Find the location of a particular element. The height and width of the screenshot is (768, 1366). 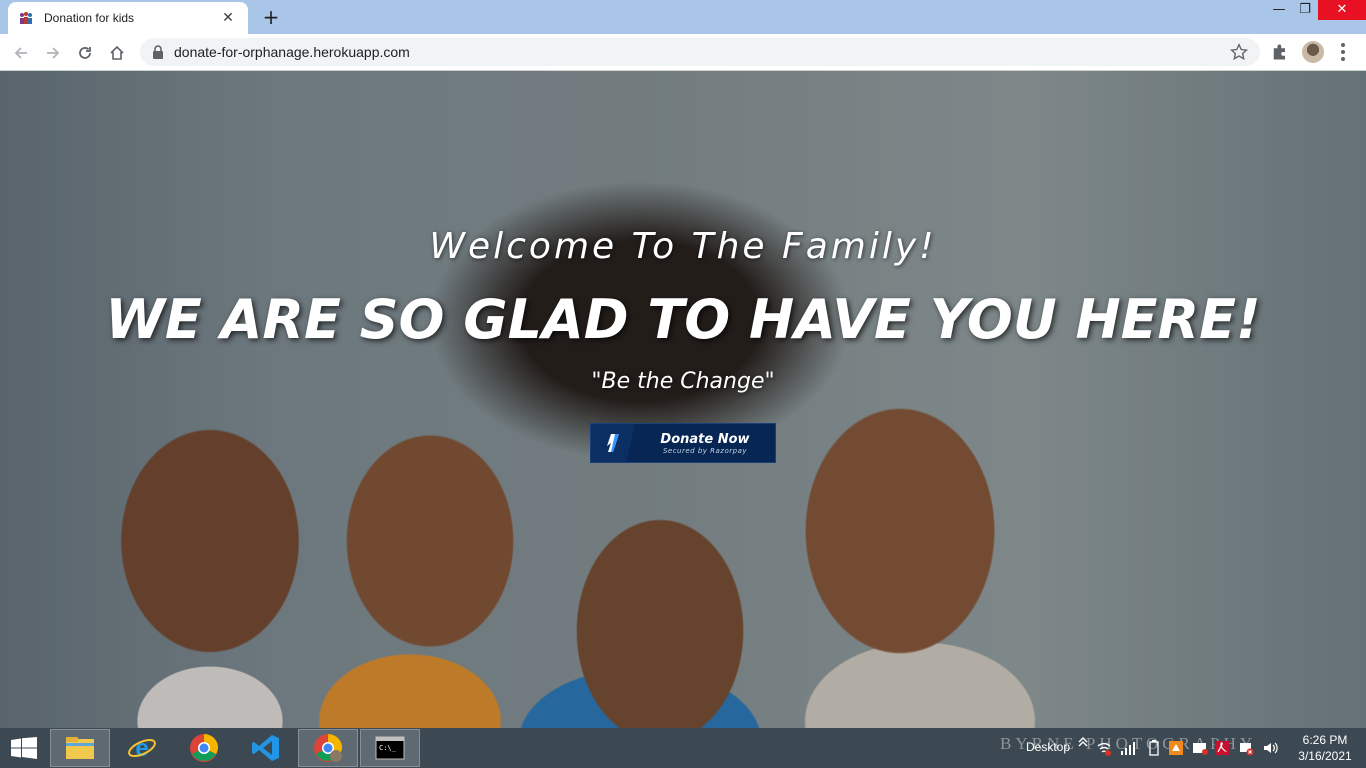

browser-toolbar: donate-for-orphanage.herokuapp.com is located at coordinates (683, 52).